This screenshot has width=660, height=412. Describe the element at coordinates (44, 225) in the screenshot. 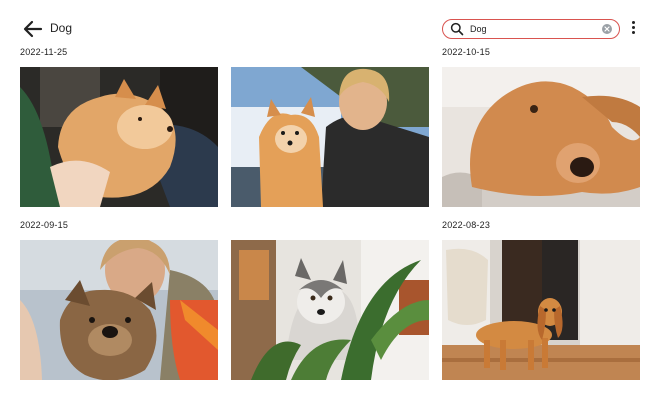

I see `date-header: 2022-09-15` at that location.